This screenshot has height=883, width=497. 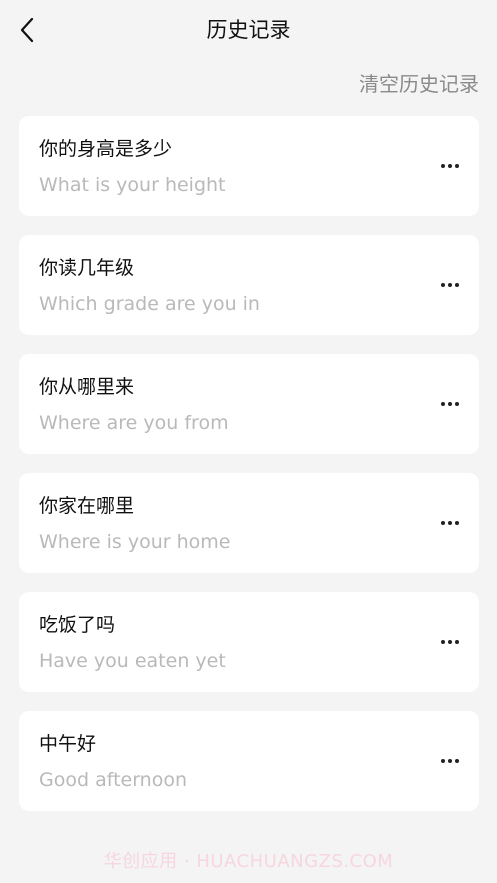 What do you see at coordinates (77, 625) in the screenshot?
I see `history-item-chinese: 吃饭了吗` at bounding box center [77, 625].